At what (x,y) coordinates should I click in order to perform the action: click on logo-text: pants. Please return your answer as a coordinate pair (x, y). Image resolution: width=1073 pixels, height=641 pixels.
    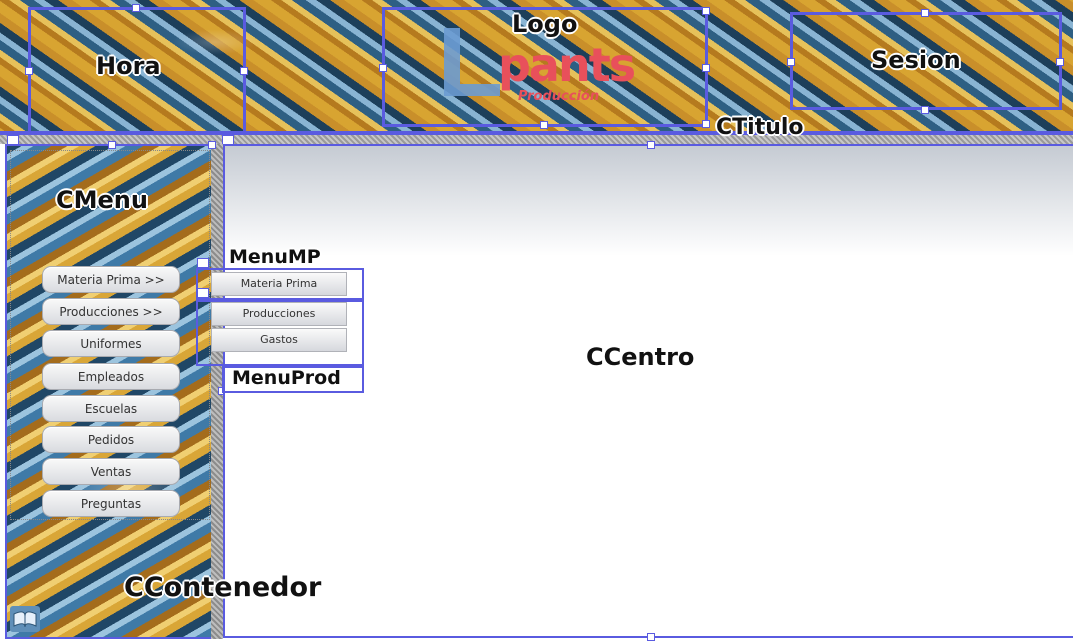
    Looking at the image, I should click on (567, 65).